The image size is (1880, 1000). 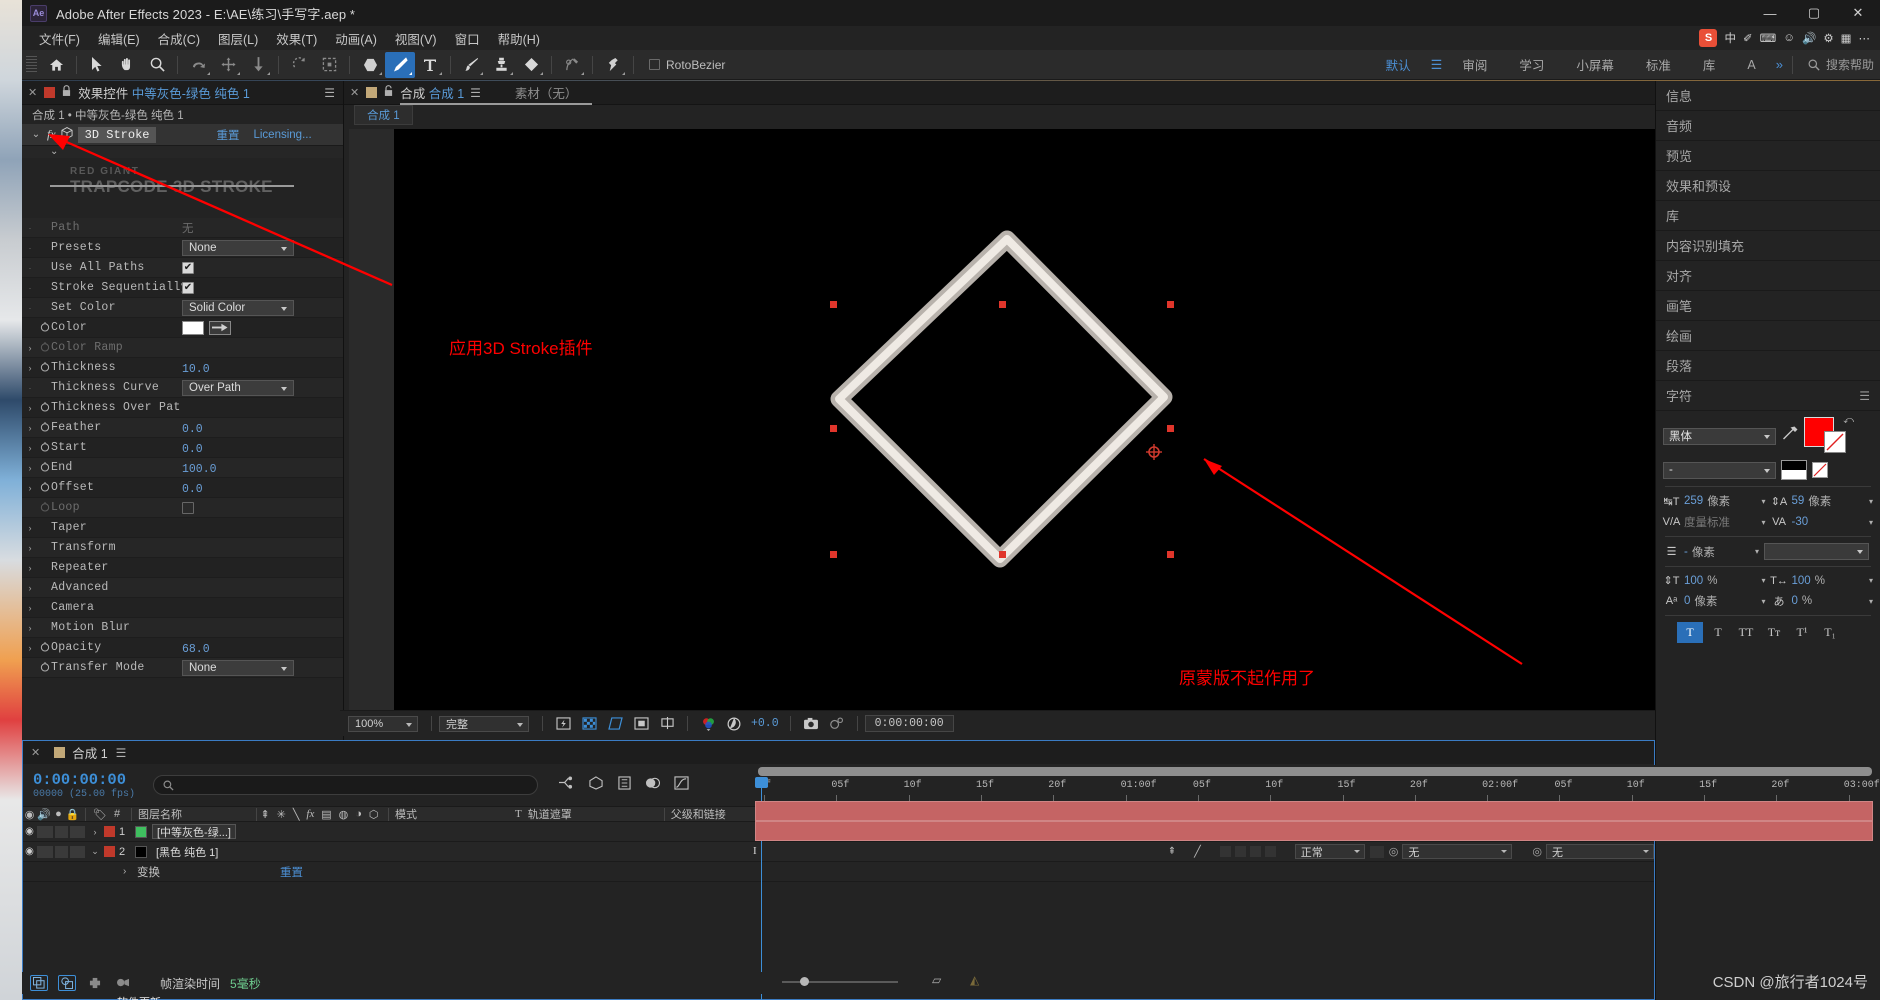 I want to click on effect-property-row: Color, so click(x=182, y=328).